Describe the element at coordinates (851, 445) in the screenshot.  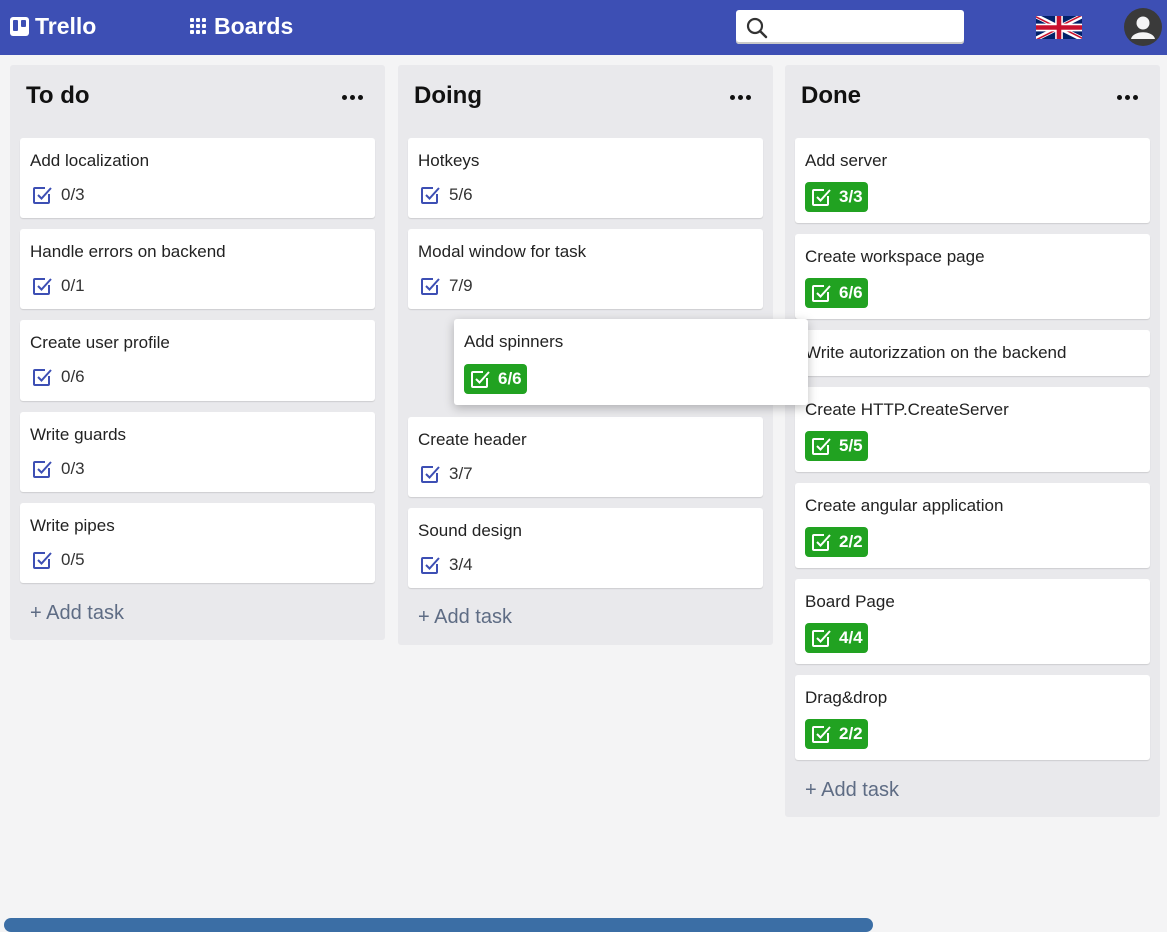
I see `checklist-count: 5/5` at that location.